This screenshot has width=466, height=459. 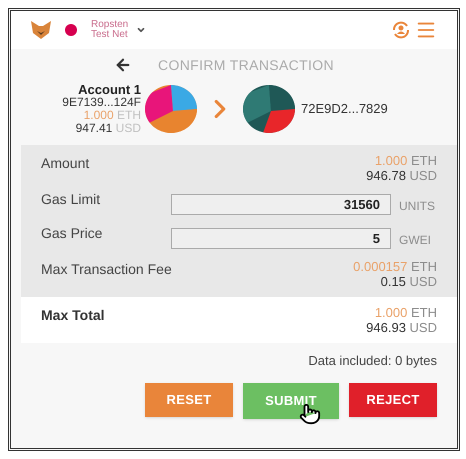 What do you see at coordinates (401, 30) in the screenshot?
I see `account-sync-icon` at bounding box center [401, 30].